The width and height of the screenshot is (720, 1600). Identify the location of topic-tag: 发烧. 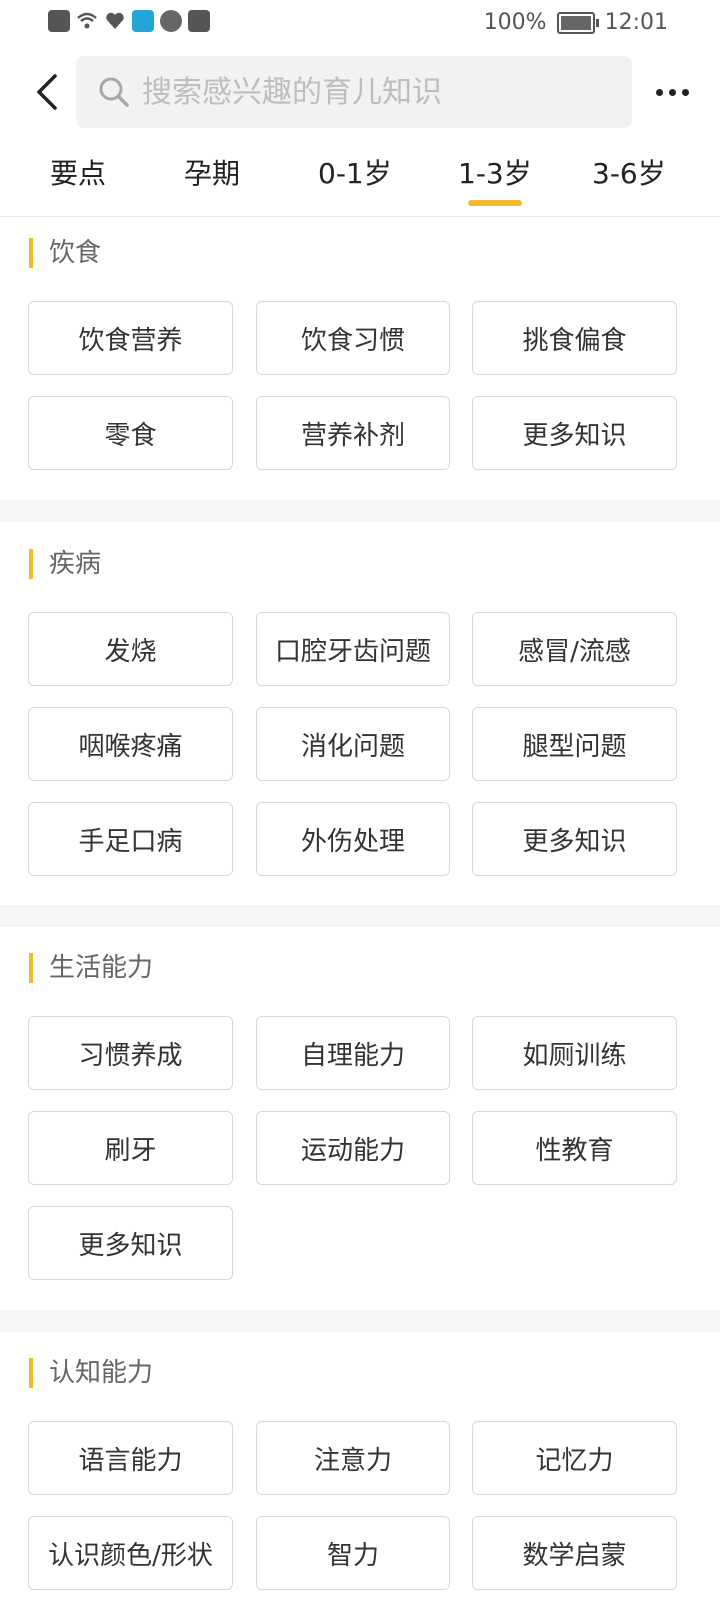
(130, 649).